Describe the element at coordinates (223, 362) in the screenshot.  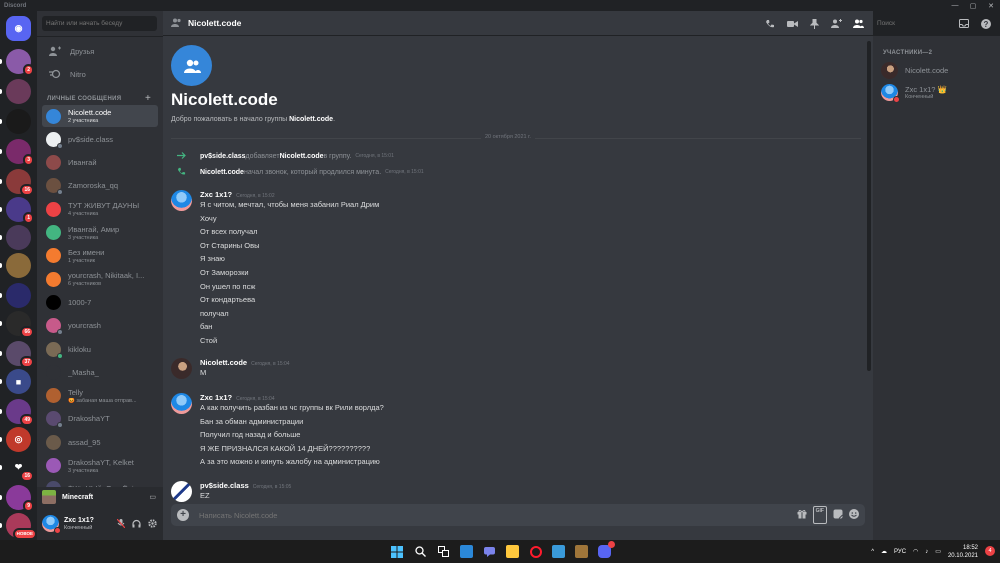
I see `author-name: Nicolett.code` at that location.